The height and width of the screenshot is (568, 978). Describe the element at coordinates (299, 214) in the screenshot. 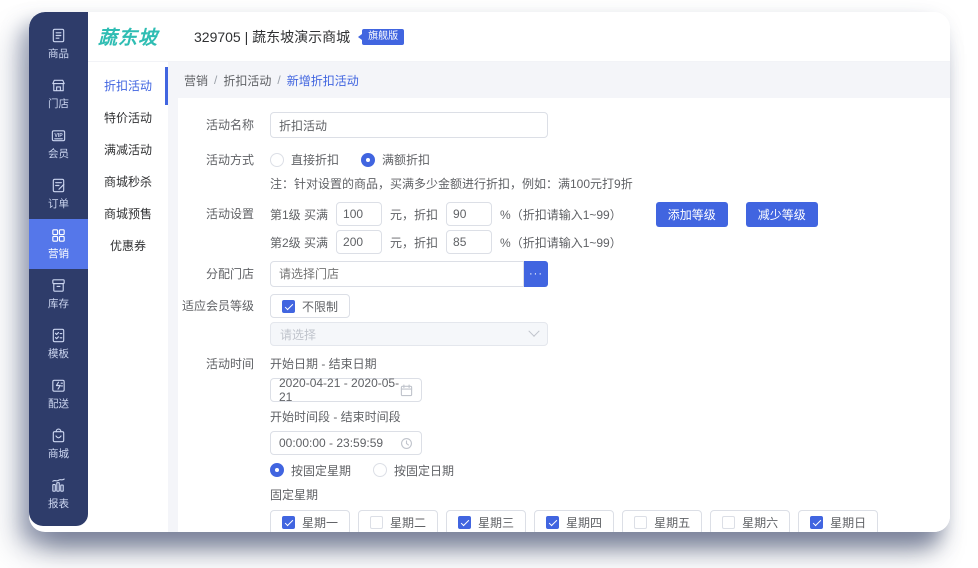

I see `level-prefix: 第1级 买满` at that location.